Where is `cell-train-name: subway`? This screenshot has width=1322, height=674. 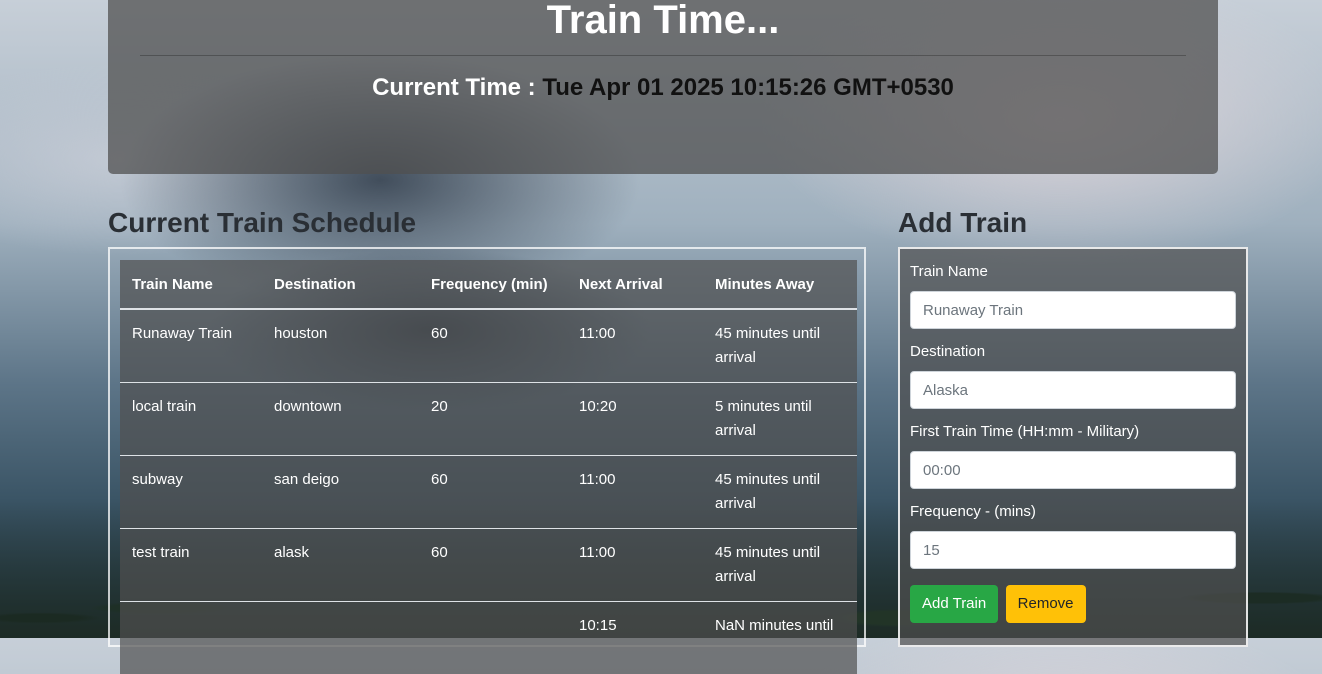
cell-train-name: subway is located at coordinates (191, 491).